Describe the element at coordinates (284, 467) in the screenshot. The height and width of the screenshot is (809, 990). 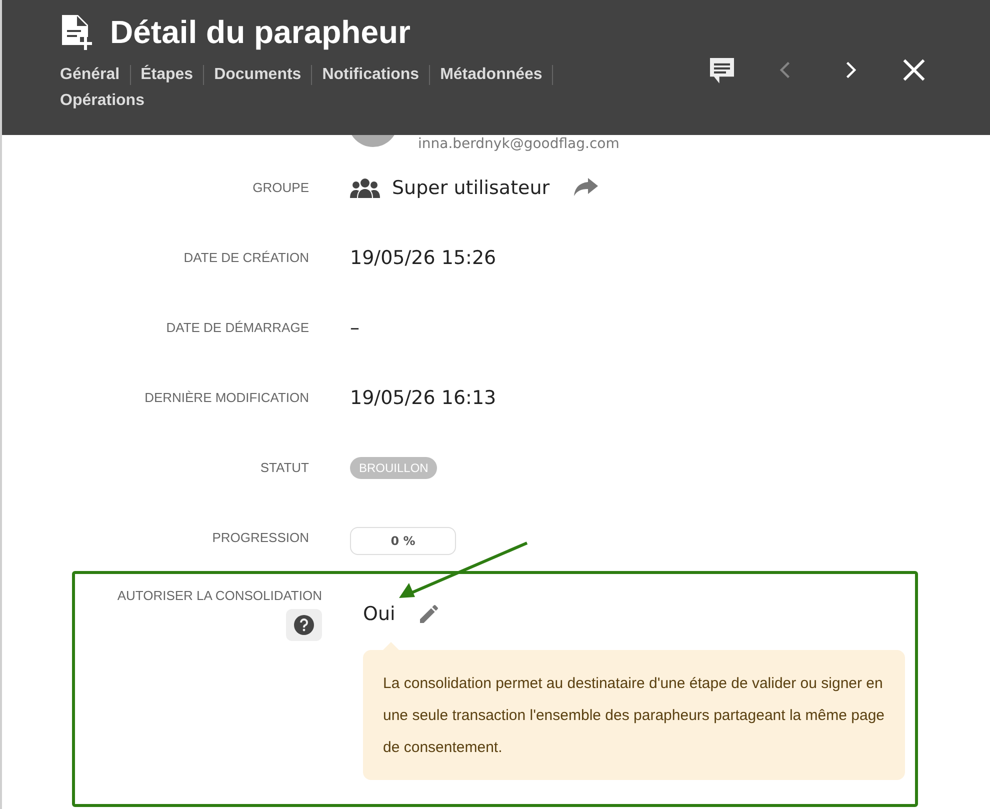
I see `field-label: STATUT` at that location.